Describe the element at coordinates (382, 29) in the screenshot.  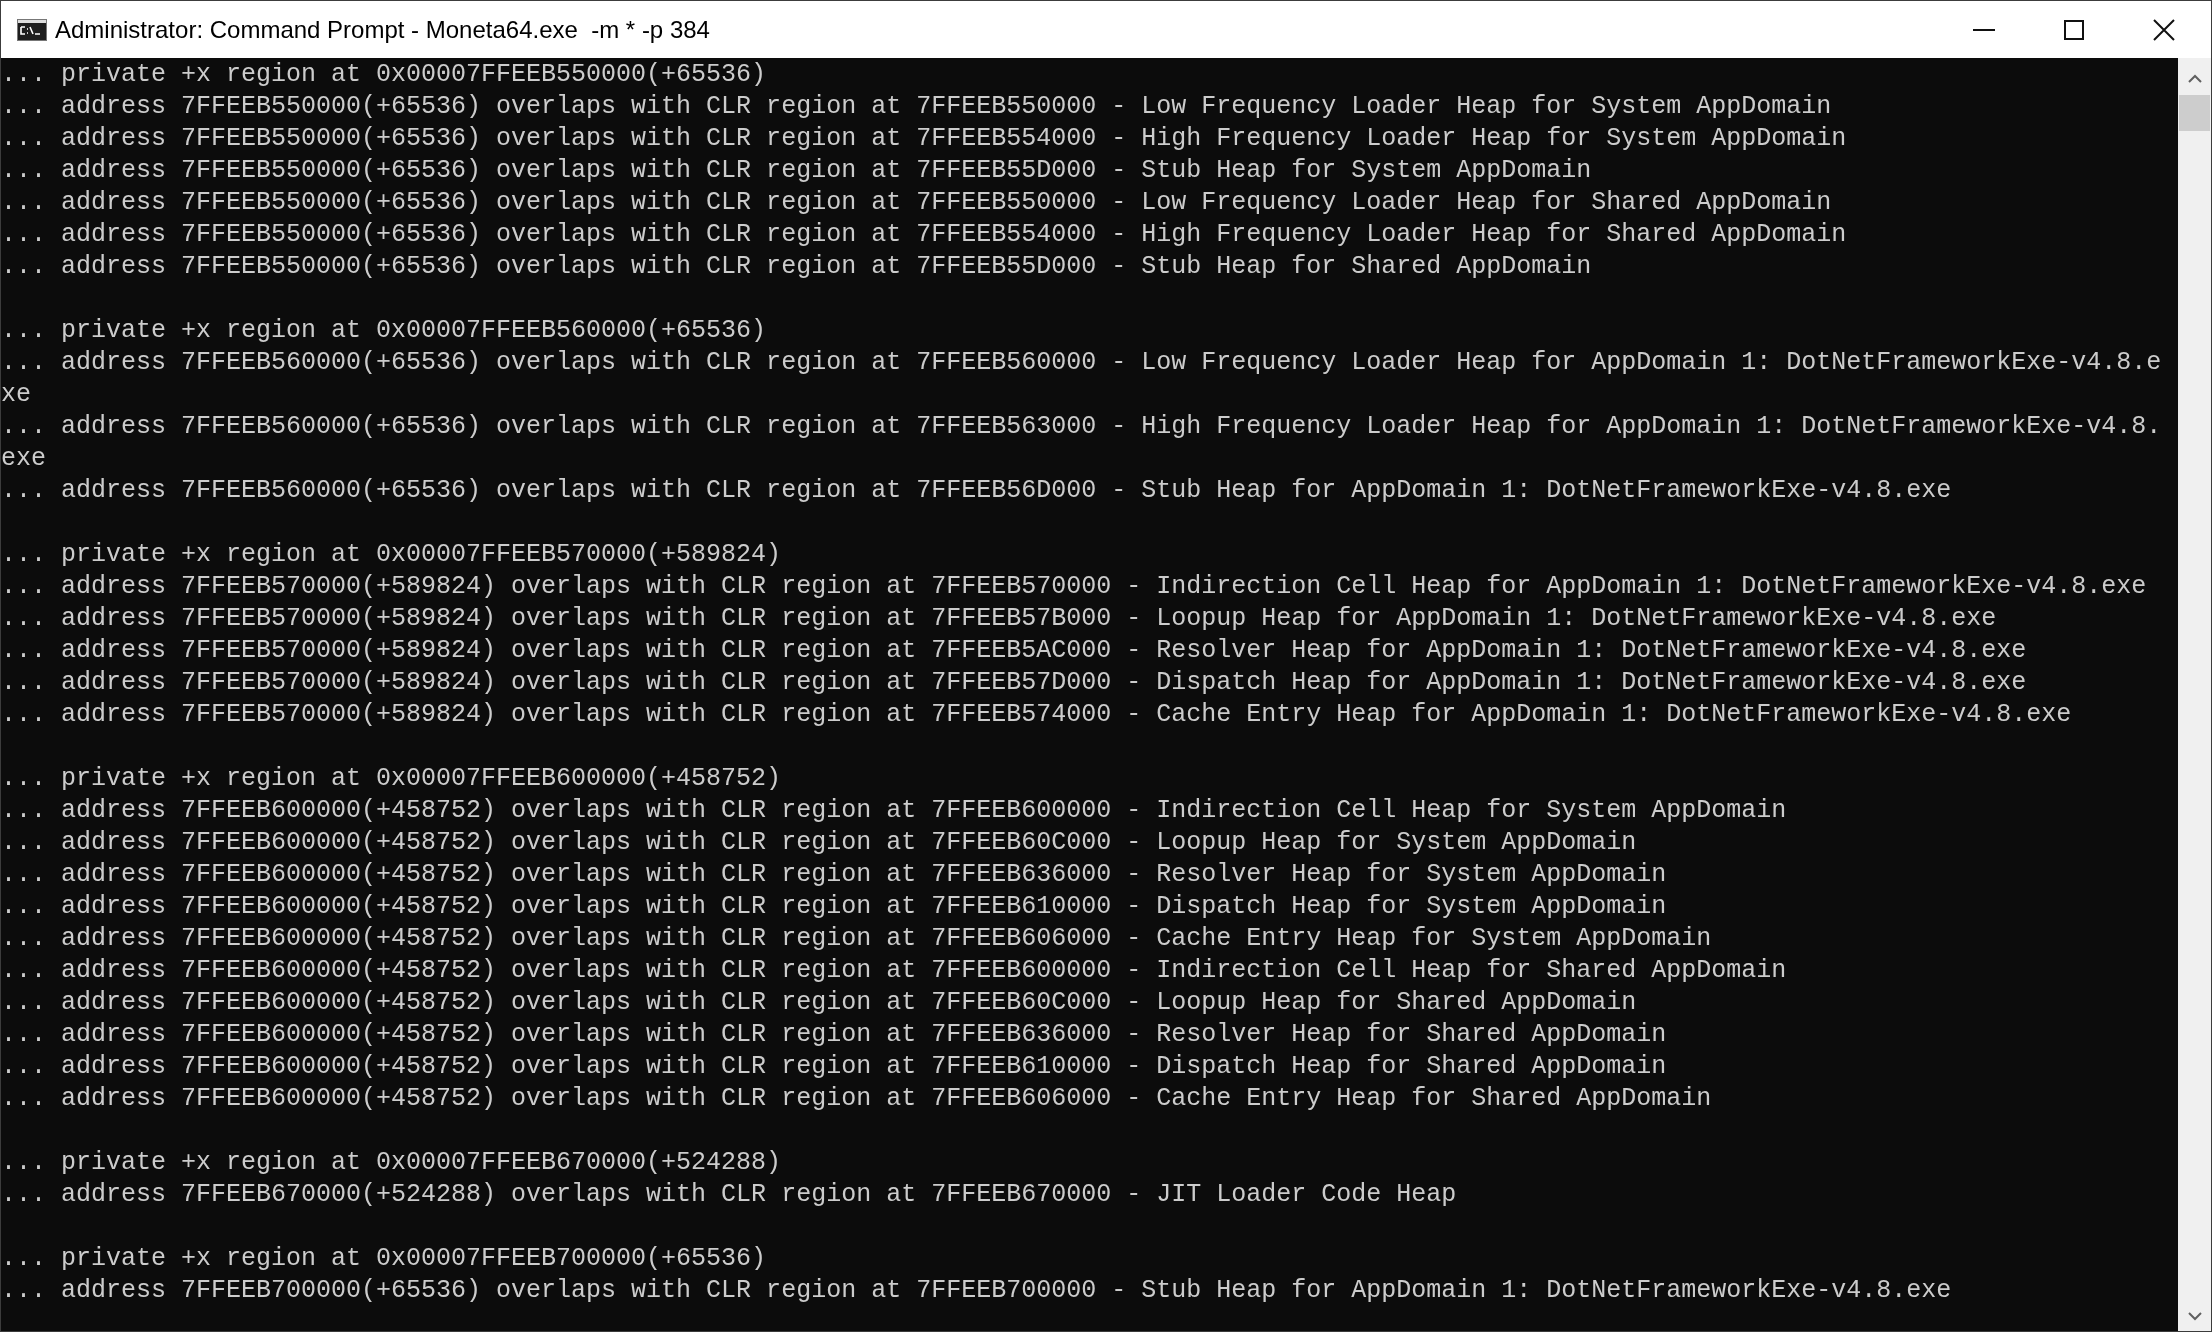
I see `window-title: Administrator: Command Prompt - Moneta64.exe -m * -p 384` at that location.